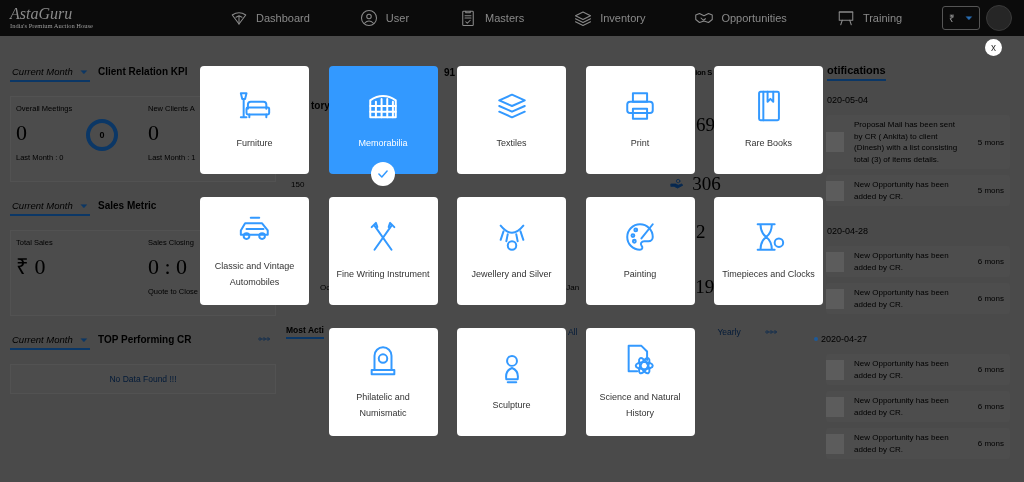  What do you see at coordinates (640, 237) in the screenshot?
I see `palette-icon` at bounding box center [640, 237].